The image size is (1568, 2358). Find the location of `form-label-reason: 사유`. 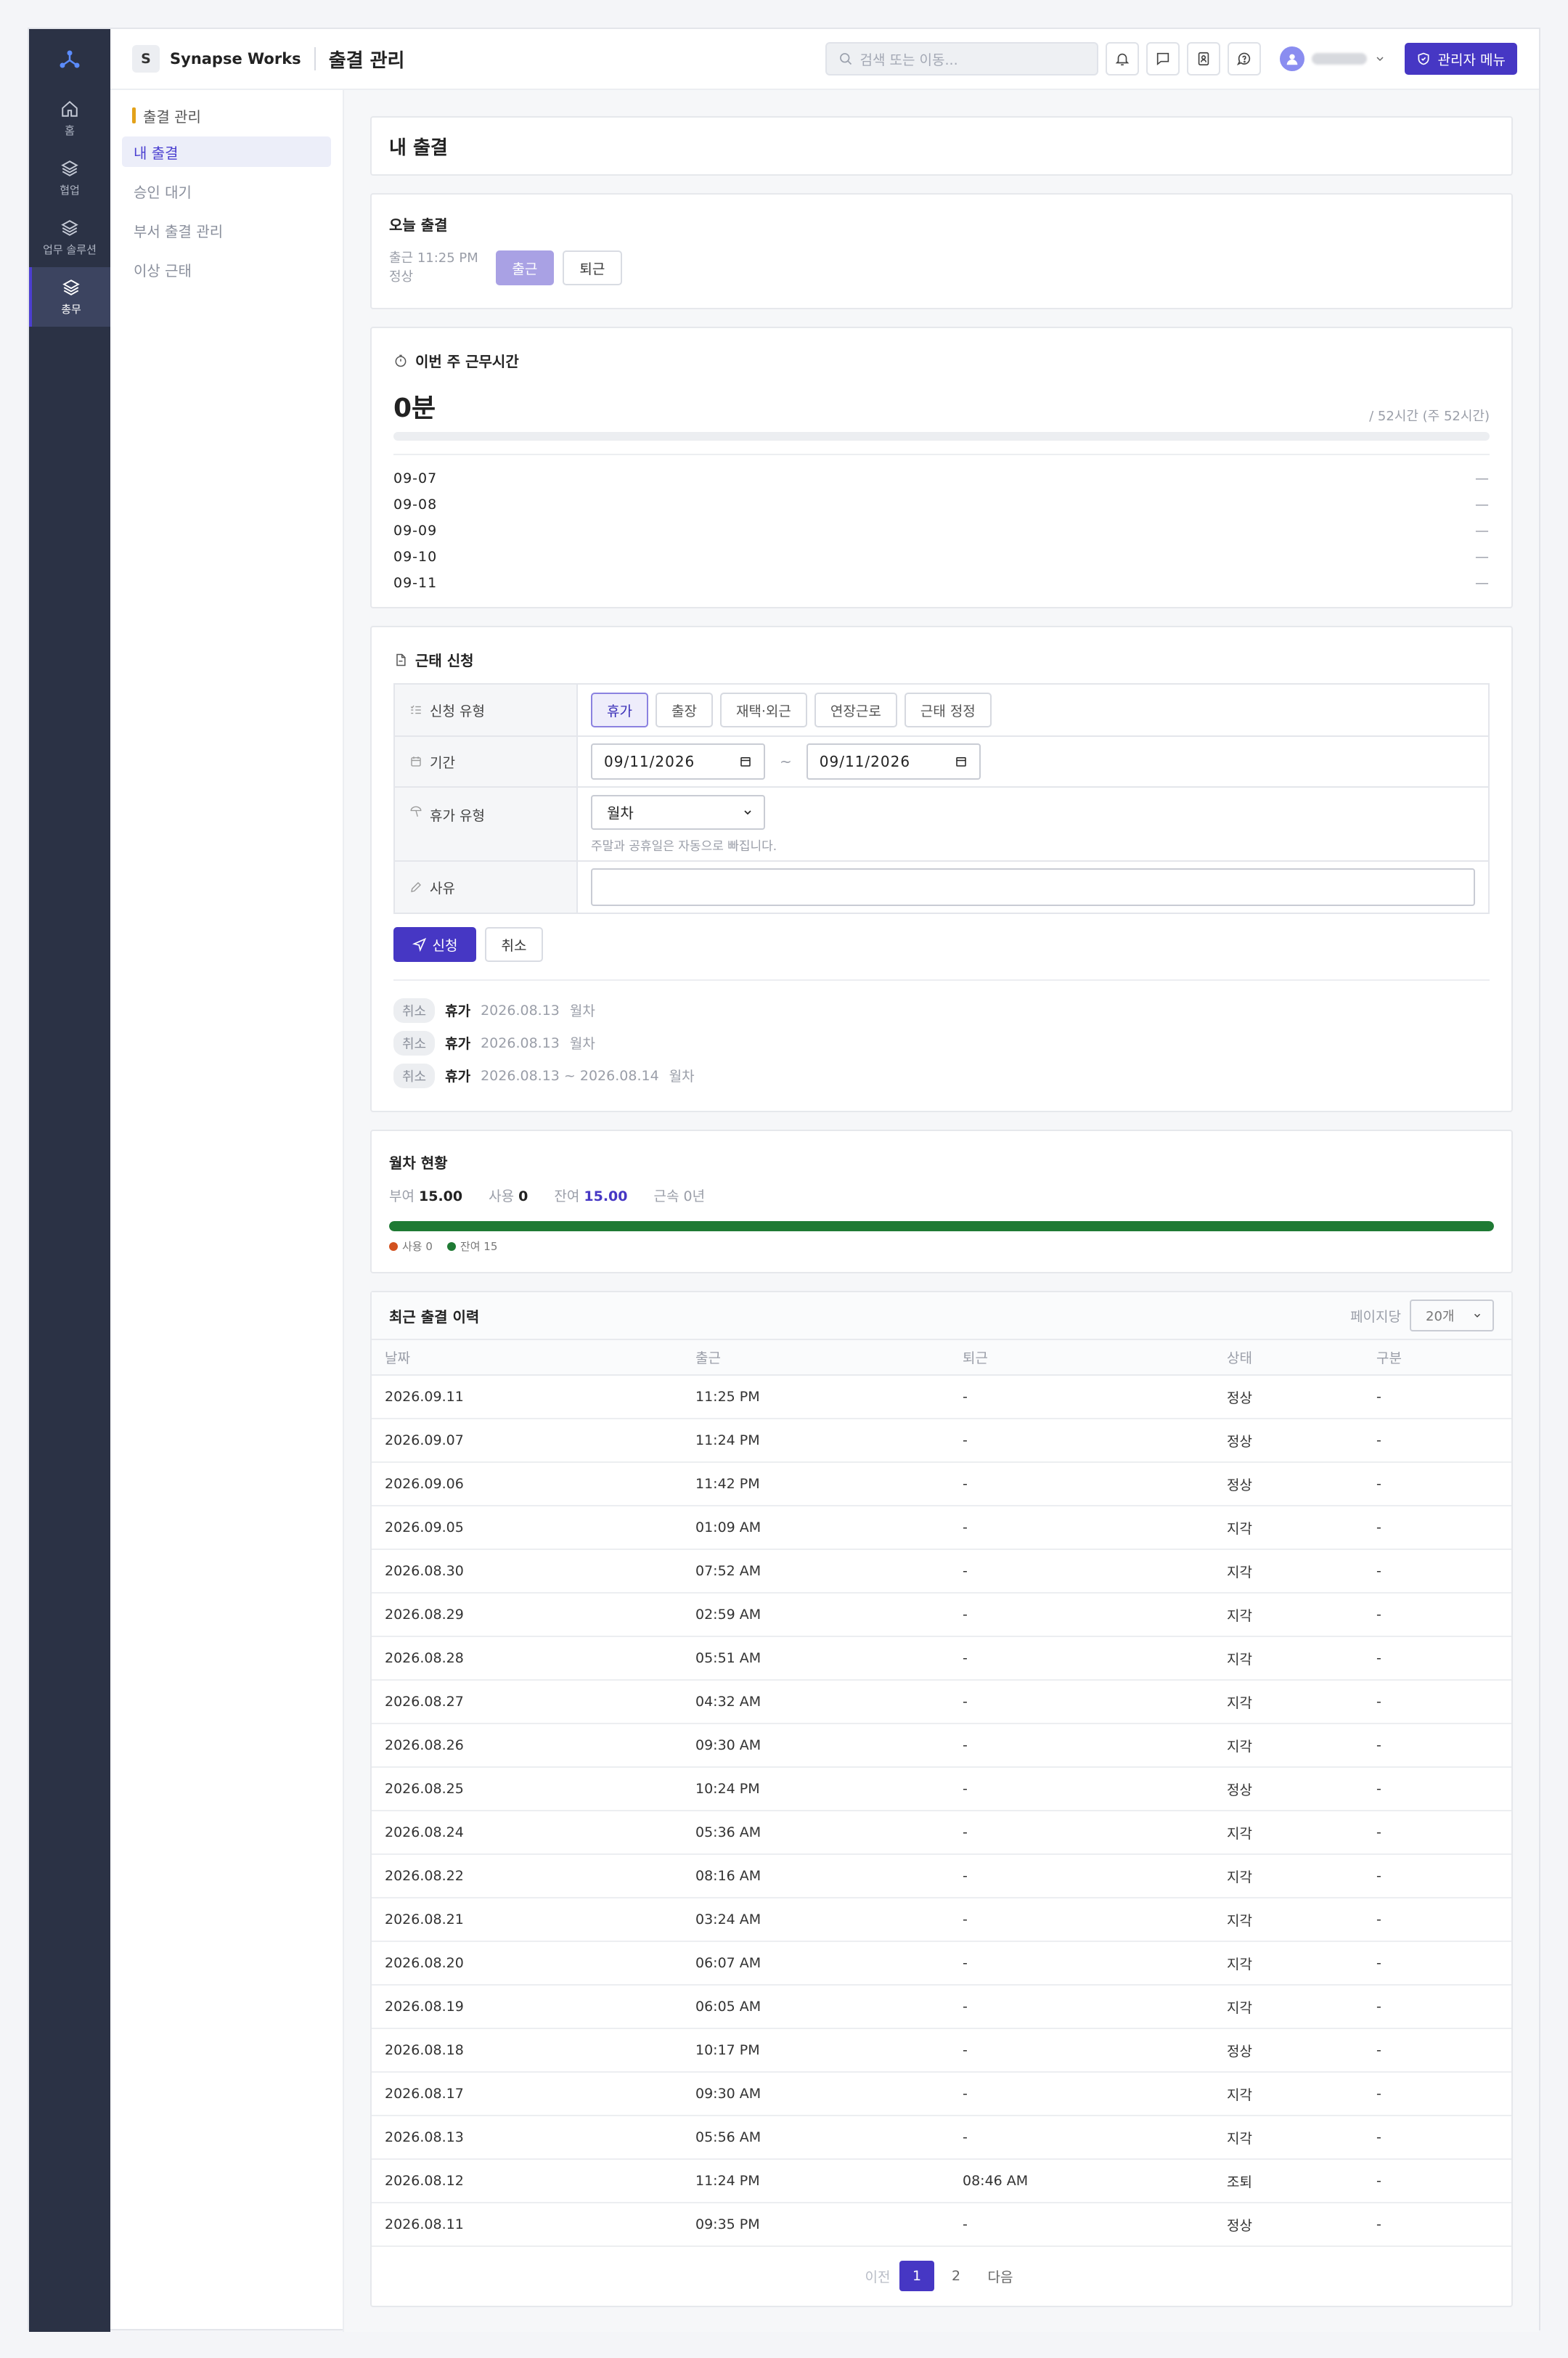

form-label-reason: 사유 is located at coordinates (487, 888).